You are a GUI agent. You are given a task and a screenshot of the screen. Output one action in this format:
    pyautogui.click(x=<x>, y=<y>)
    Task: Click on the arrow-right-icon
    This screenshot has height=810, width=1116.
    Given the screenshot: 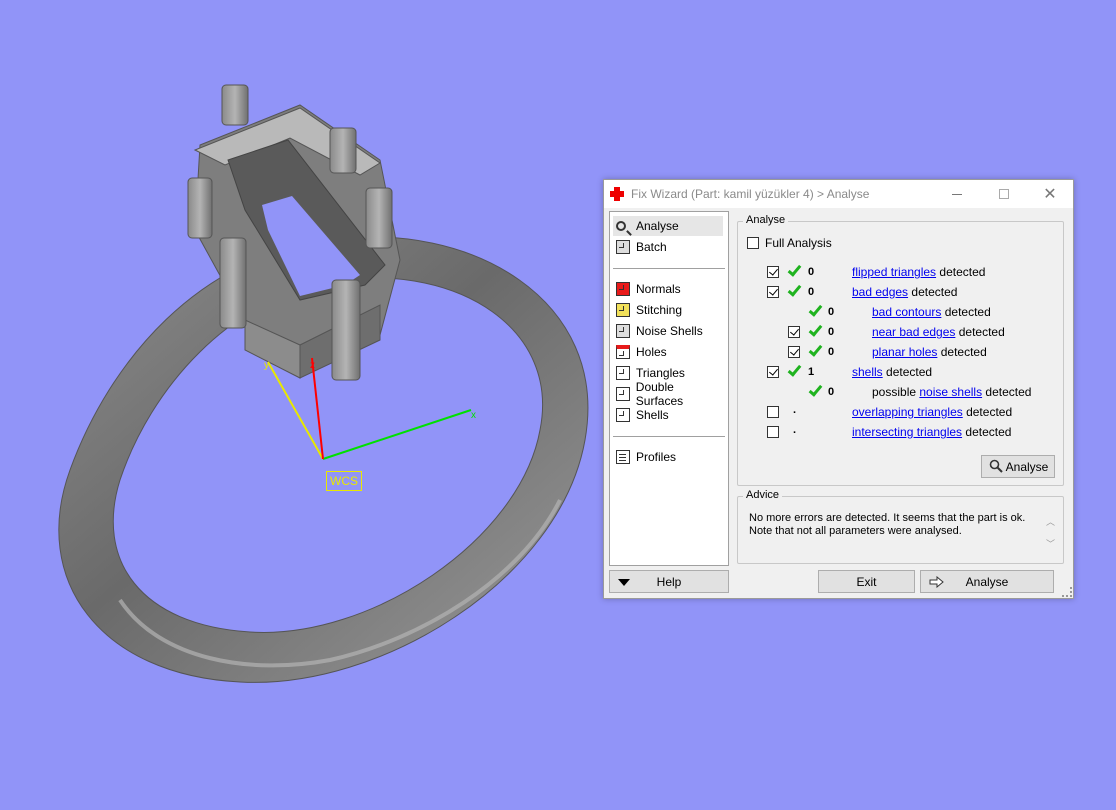 What is the action you would take?
    pyautogui.click(x=937, y=583)
    